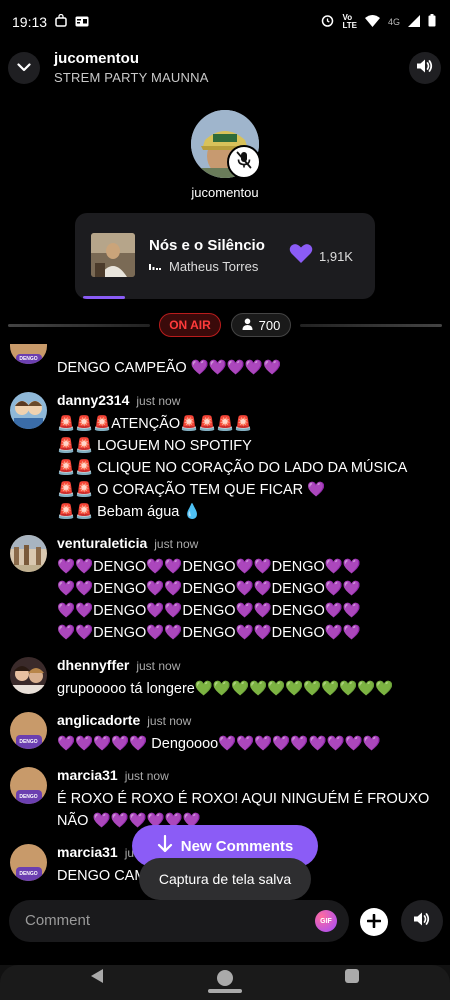 This screenshot has height=1000, width=450. What do you see at coordinates (165, 845) in the screenshot?
I see `arrow-down-icon` at bounding box center [165, 845].